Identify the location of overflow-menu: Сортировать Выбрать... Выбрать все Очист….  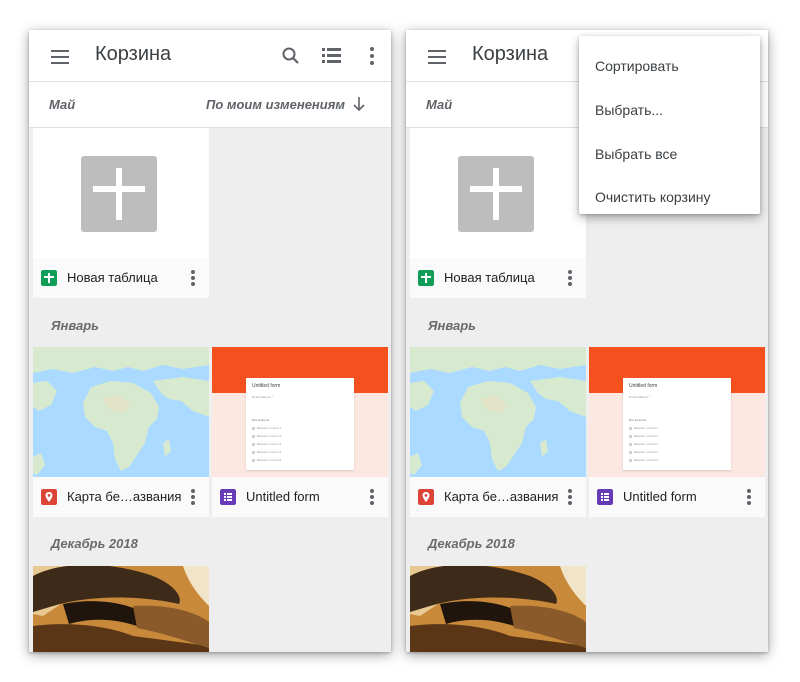
(669, 125).